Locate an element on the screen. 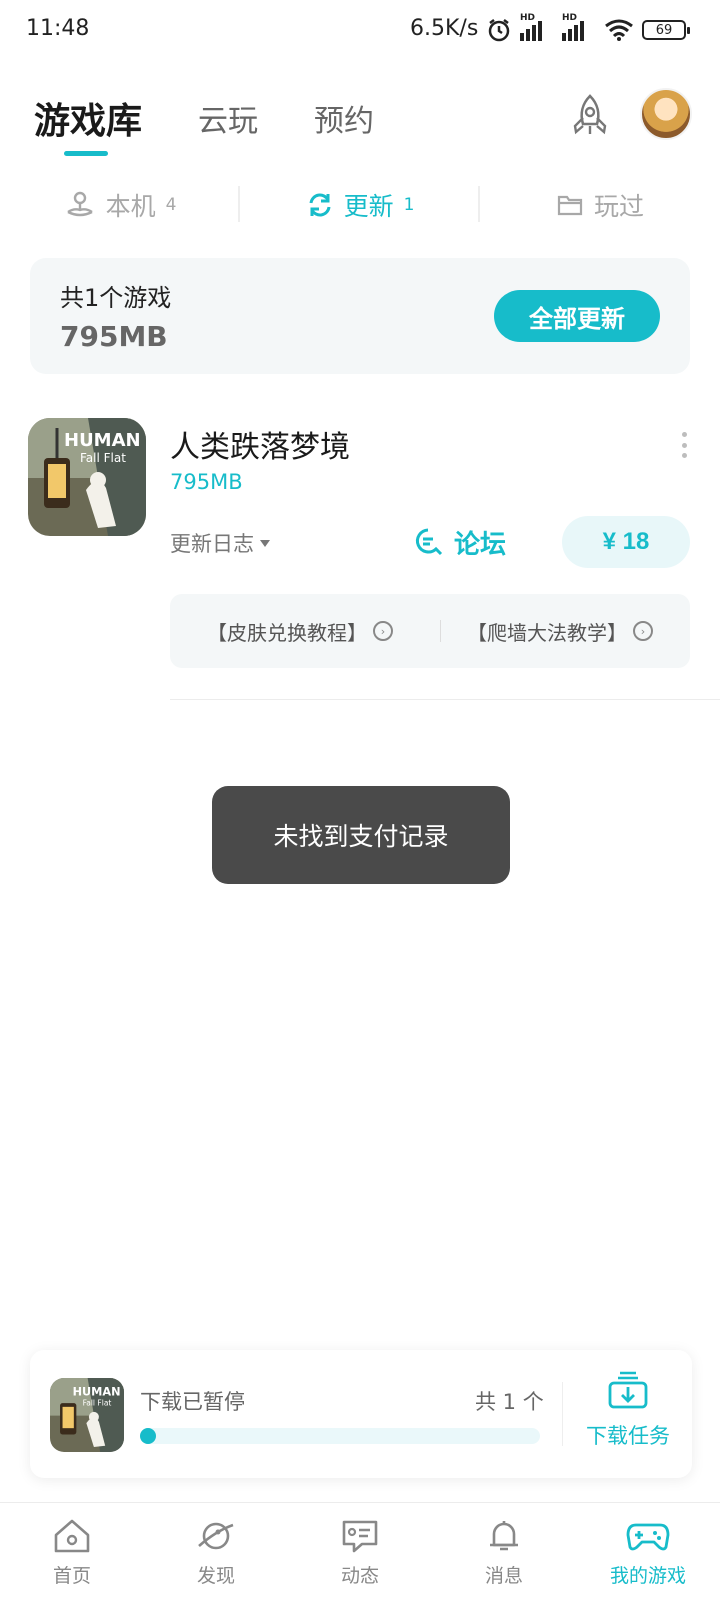 Image resolution: width=720 pixels, height=1600 pixels. nav-feed-label: 动态 is located at coordinates (359, 1576).